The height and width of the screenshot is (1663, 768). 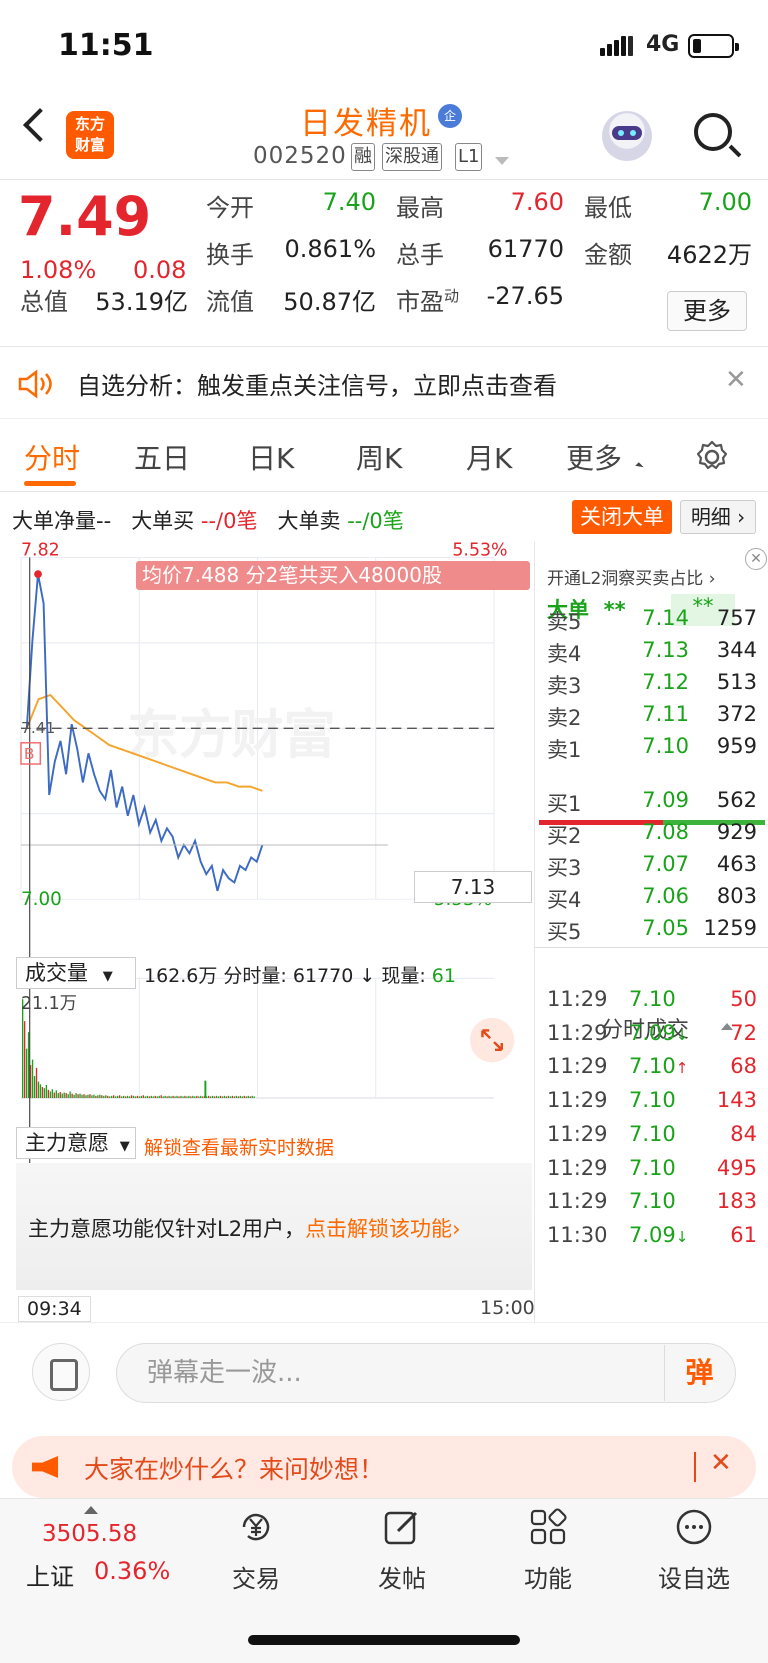 I want to click on bottom-nav: 3505.58 上证 0.36% 交易 发帖 功能 设自选, so click(x=384, y=1580).